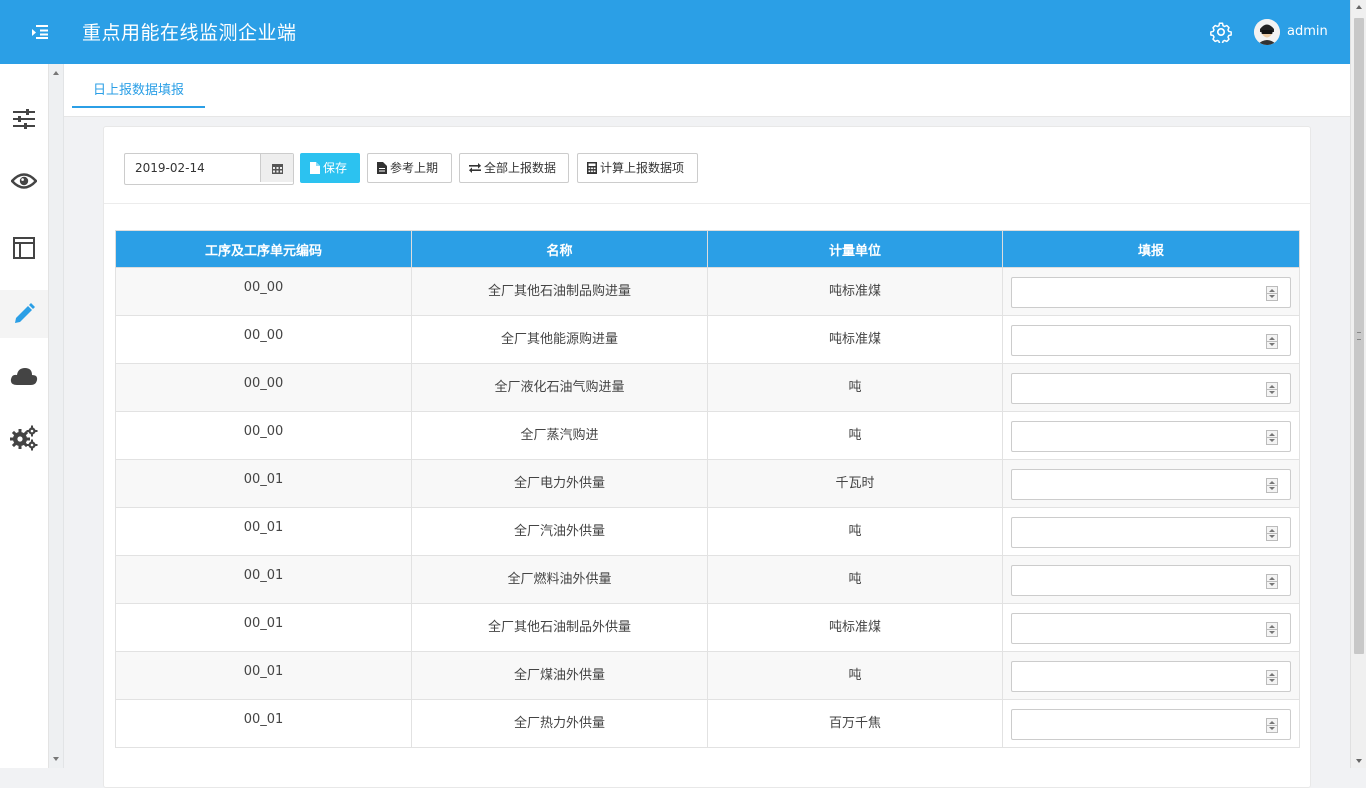 Image resolution: width=1366 pixels, height=788 pixels. What do you see at coordinates (335, 168) in the screenshot?
I see `save-button-label: 保存` at bounding box center [335, 168].